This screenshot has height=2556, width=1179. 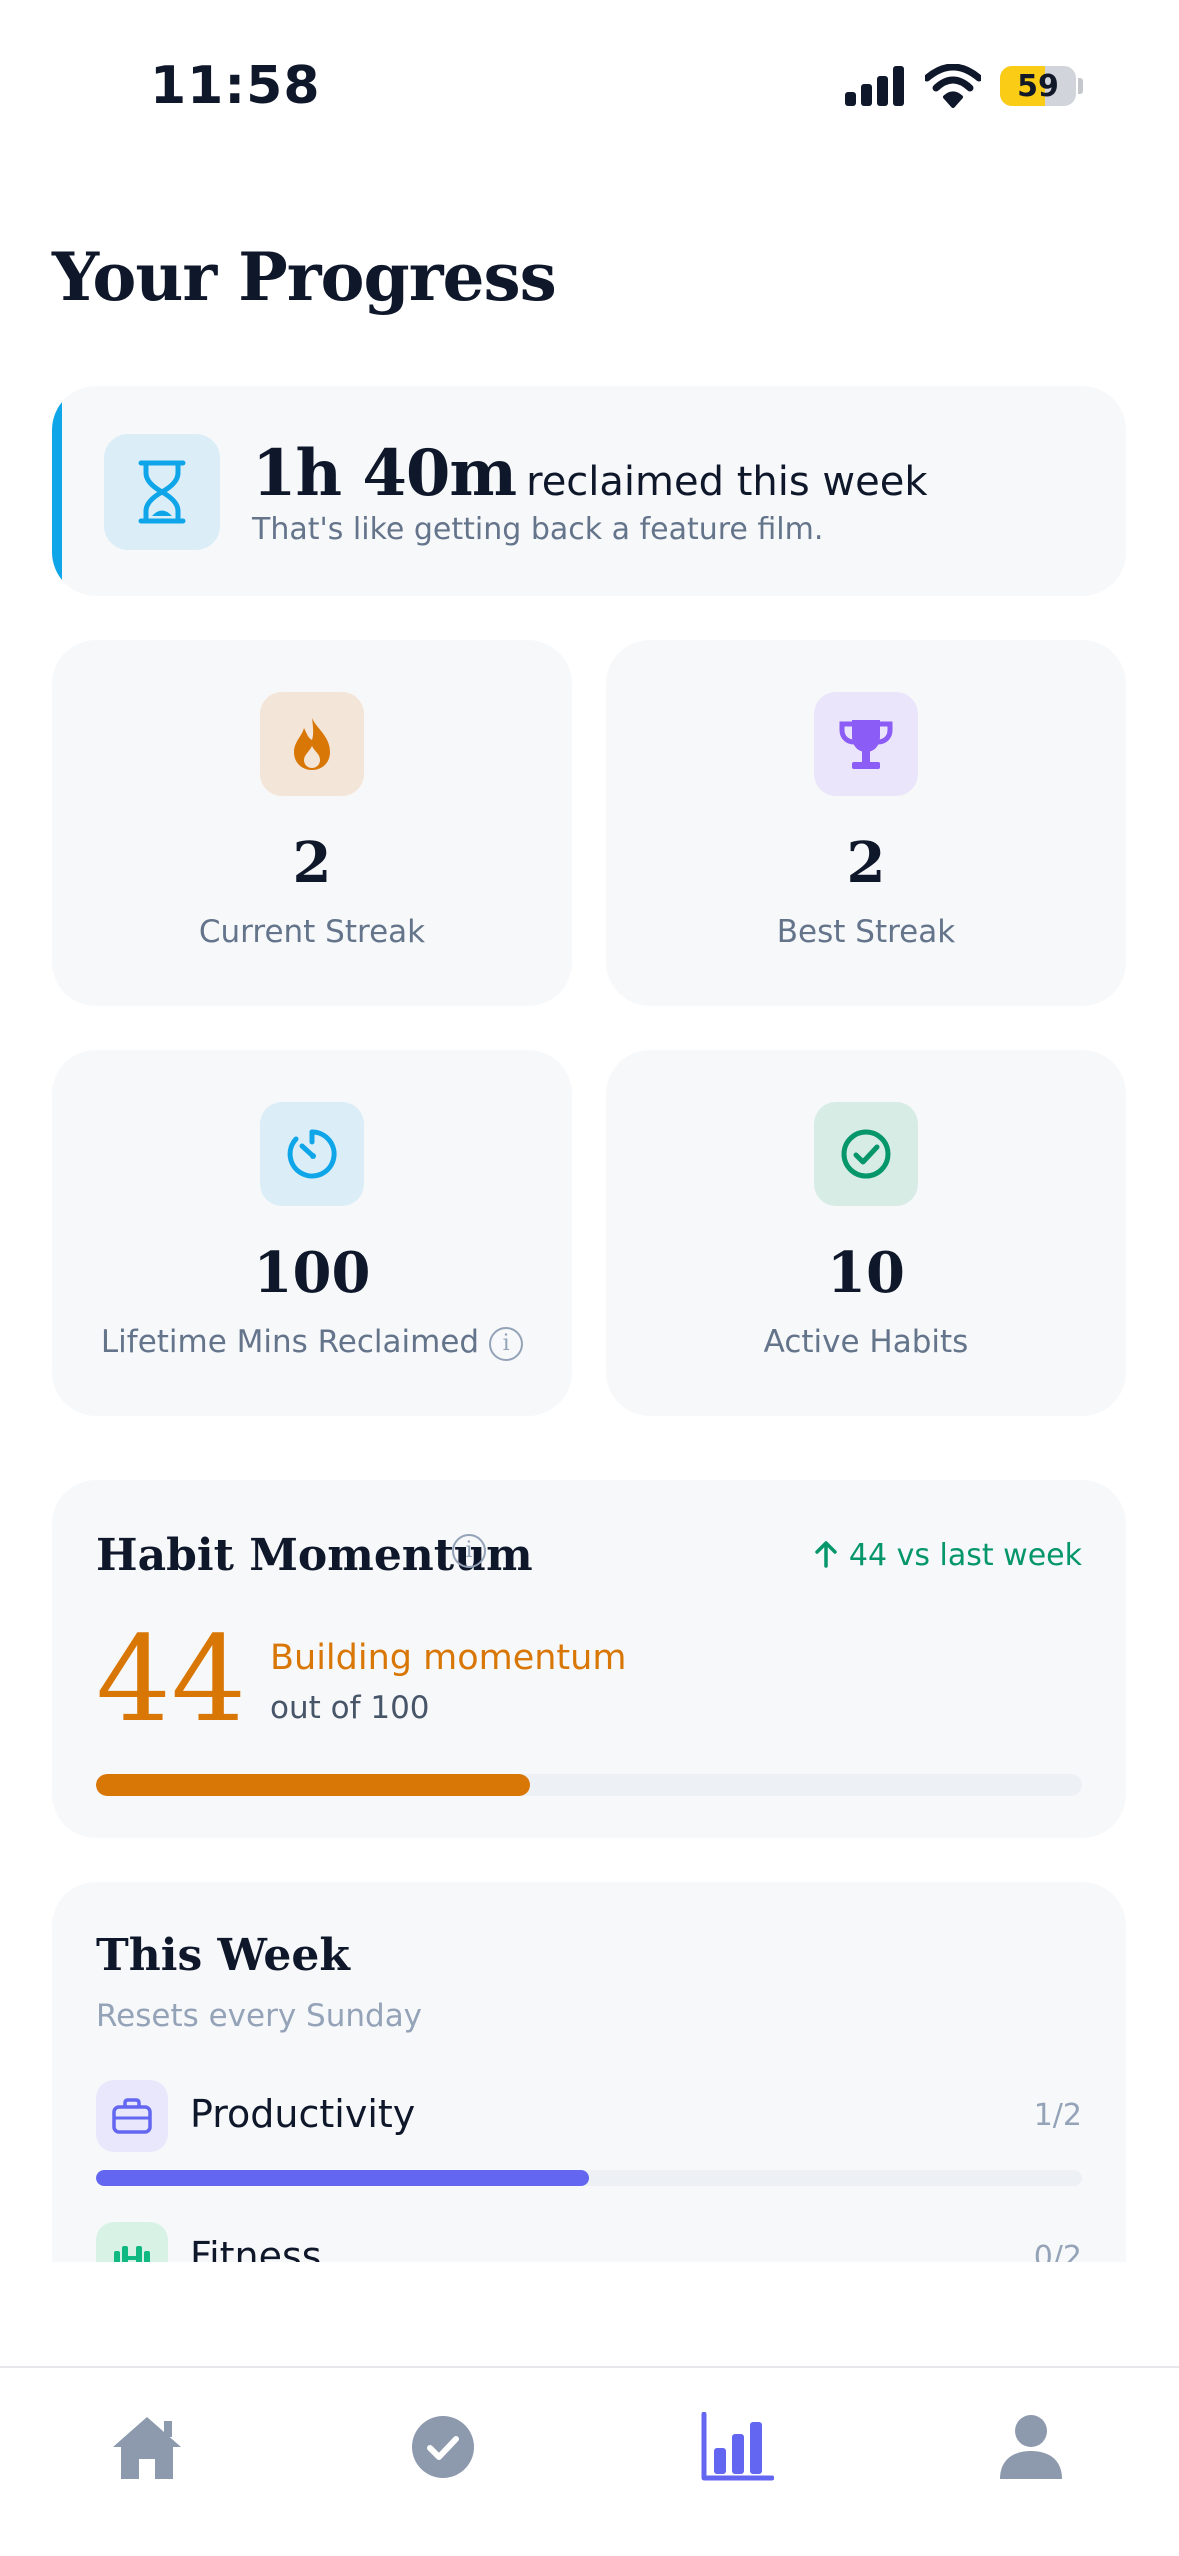 I want to click on momentum-delta: 44 vs last week, so click(x=947, y=1555).